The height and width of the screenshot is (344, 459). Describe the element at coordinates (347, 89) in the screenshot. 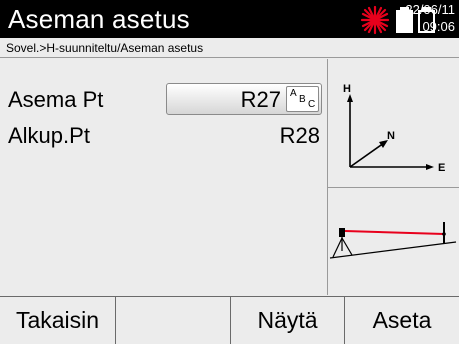

I see `axis-h-label: H` at that location.